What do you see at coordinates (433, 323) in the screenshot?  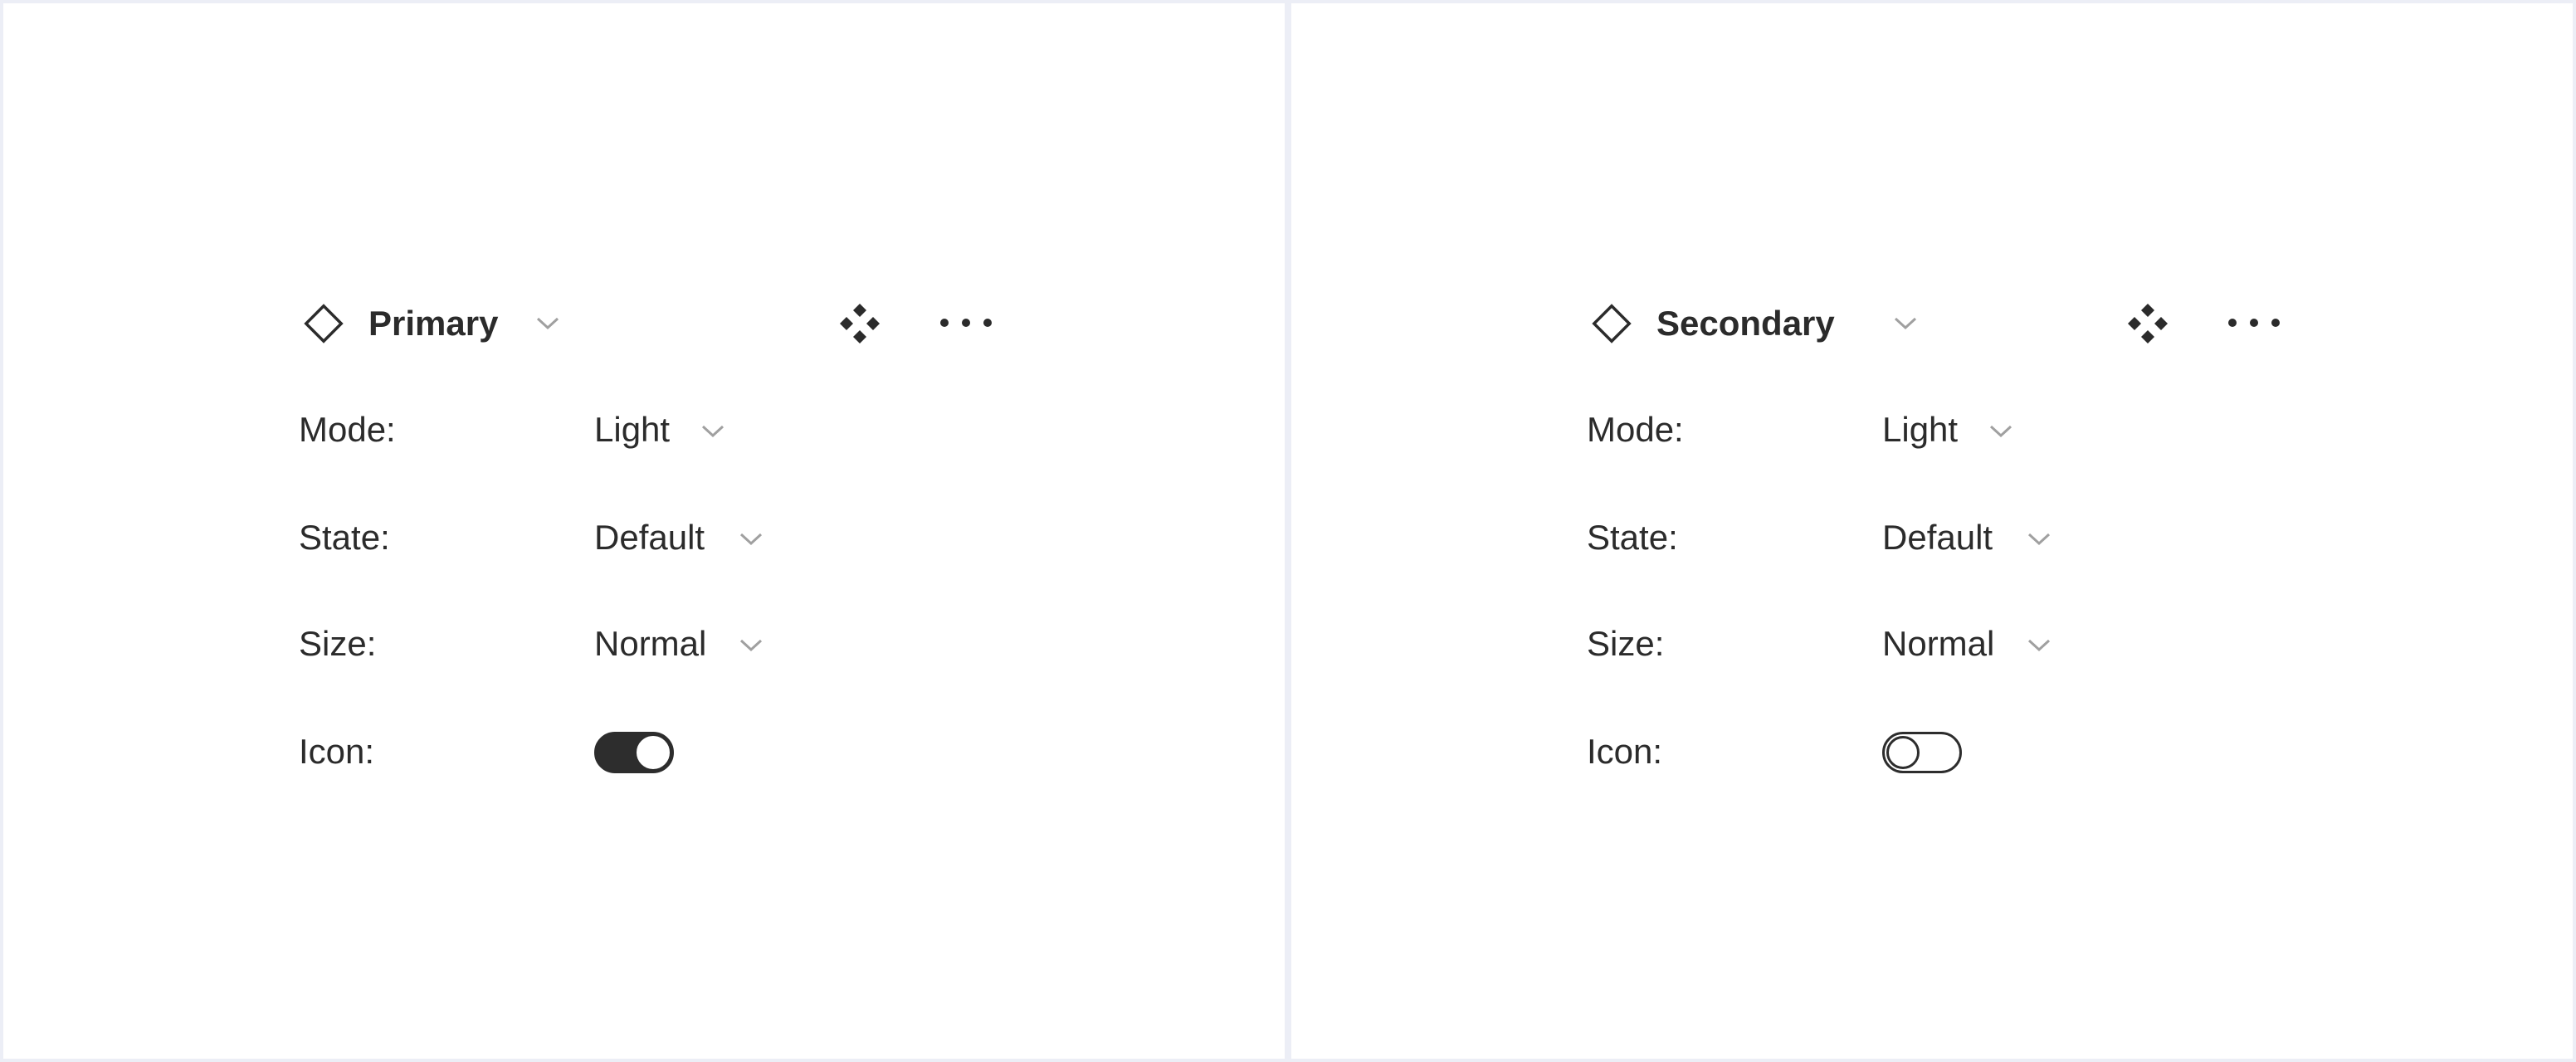 I see `component-name: Primary` at bounding box center [433, 323].